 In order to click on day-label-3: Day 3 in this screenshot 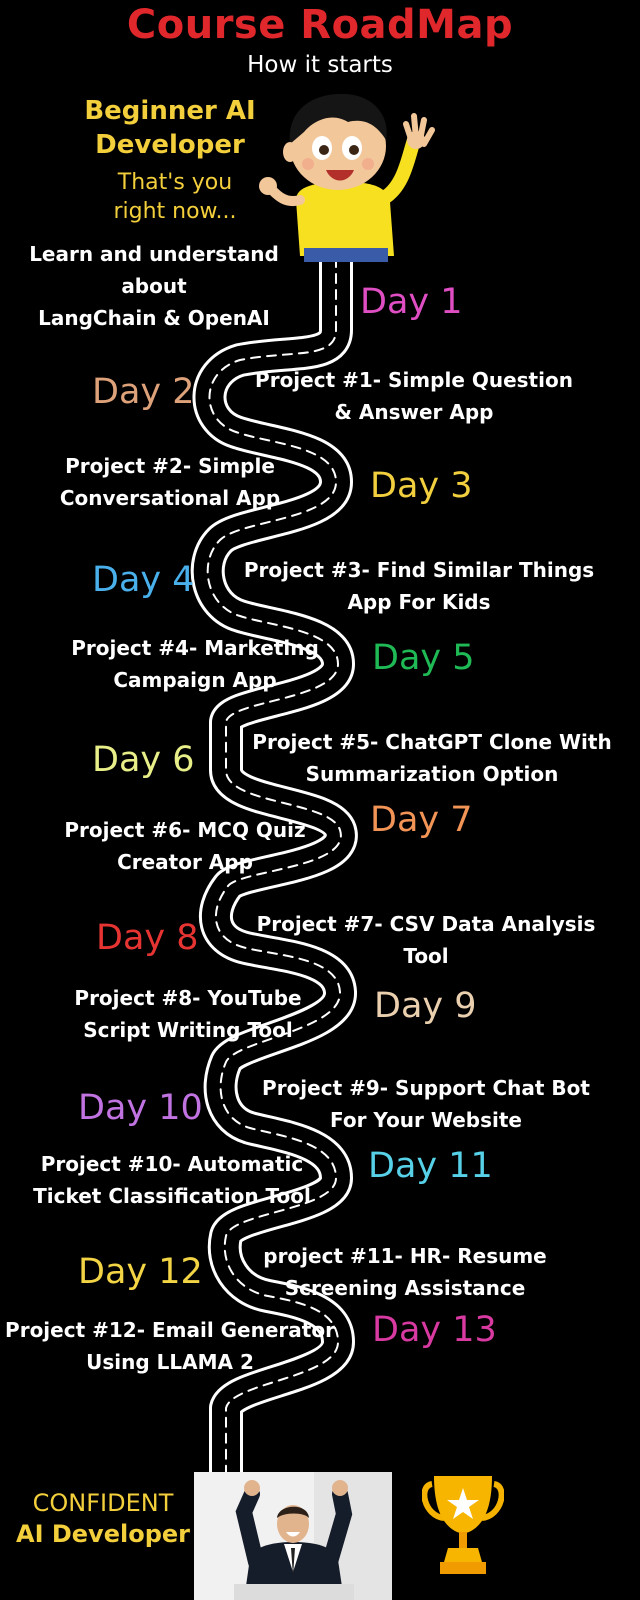, I will do `click(421, 486)`.